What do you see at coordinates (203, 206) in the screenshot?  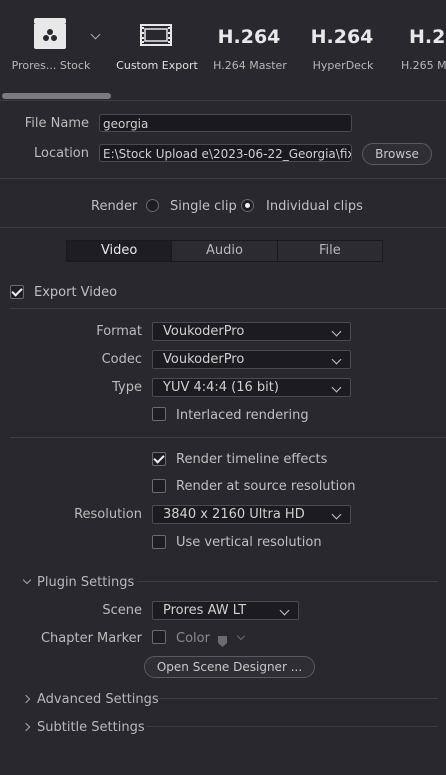 I see `single-clip-label: Single clip` at bounding box center [203, 206].